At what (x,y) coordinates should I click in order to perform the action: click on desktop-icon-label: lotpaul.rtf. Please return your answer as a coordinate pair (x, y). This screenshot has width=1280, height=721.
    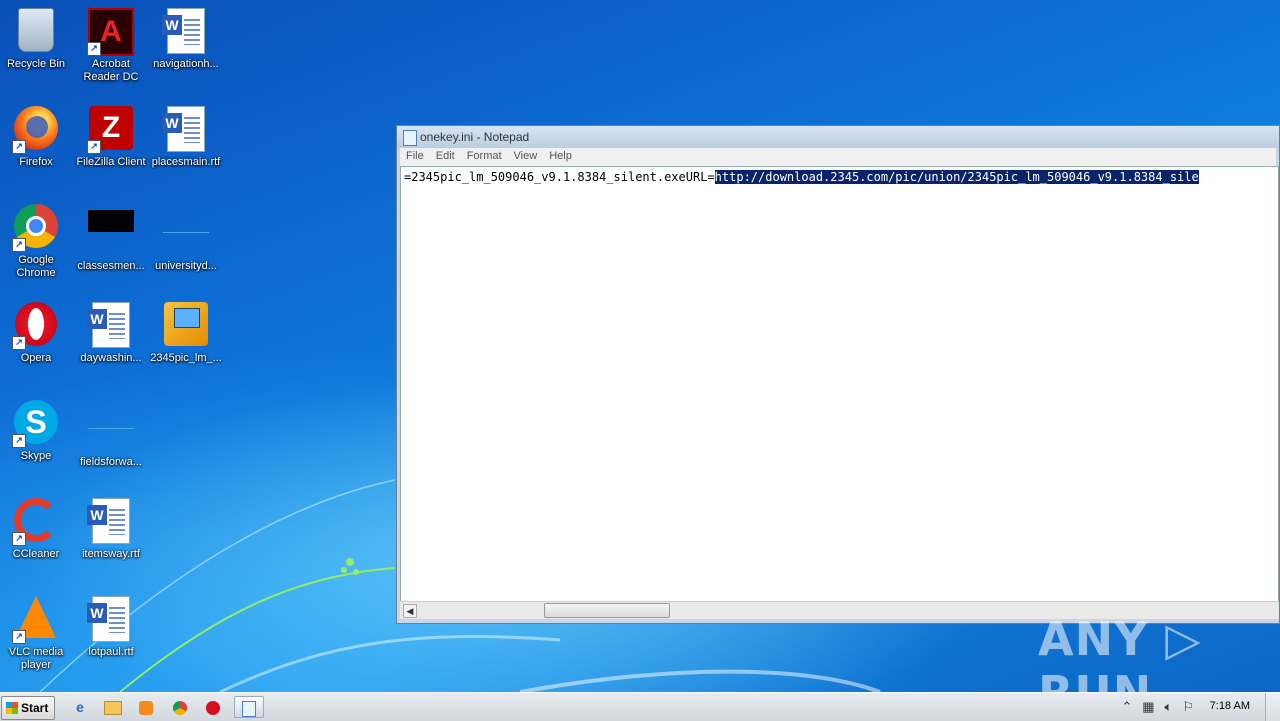
    Looking at the image, I should click on (111, 652).